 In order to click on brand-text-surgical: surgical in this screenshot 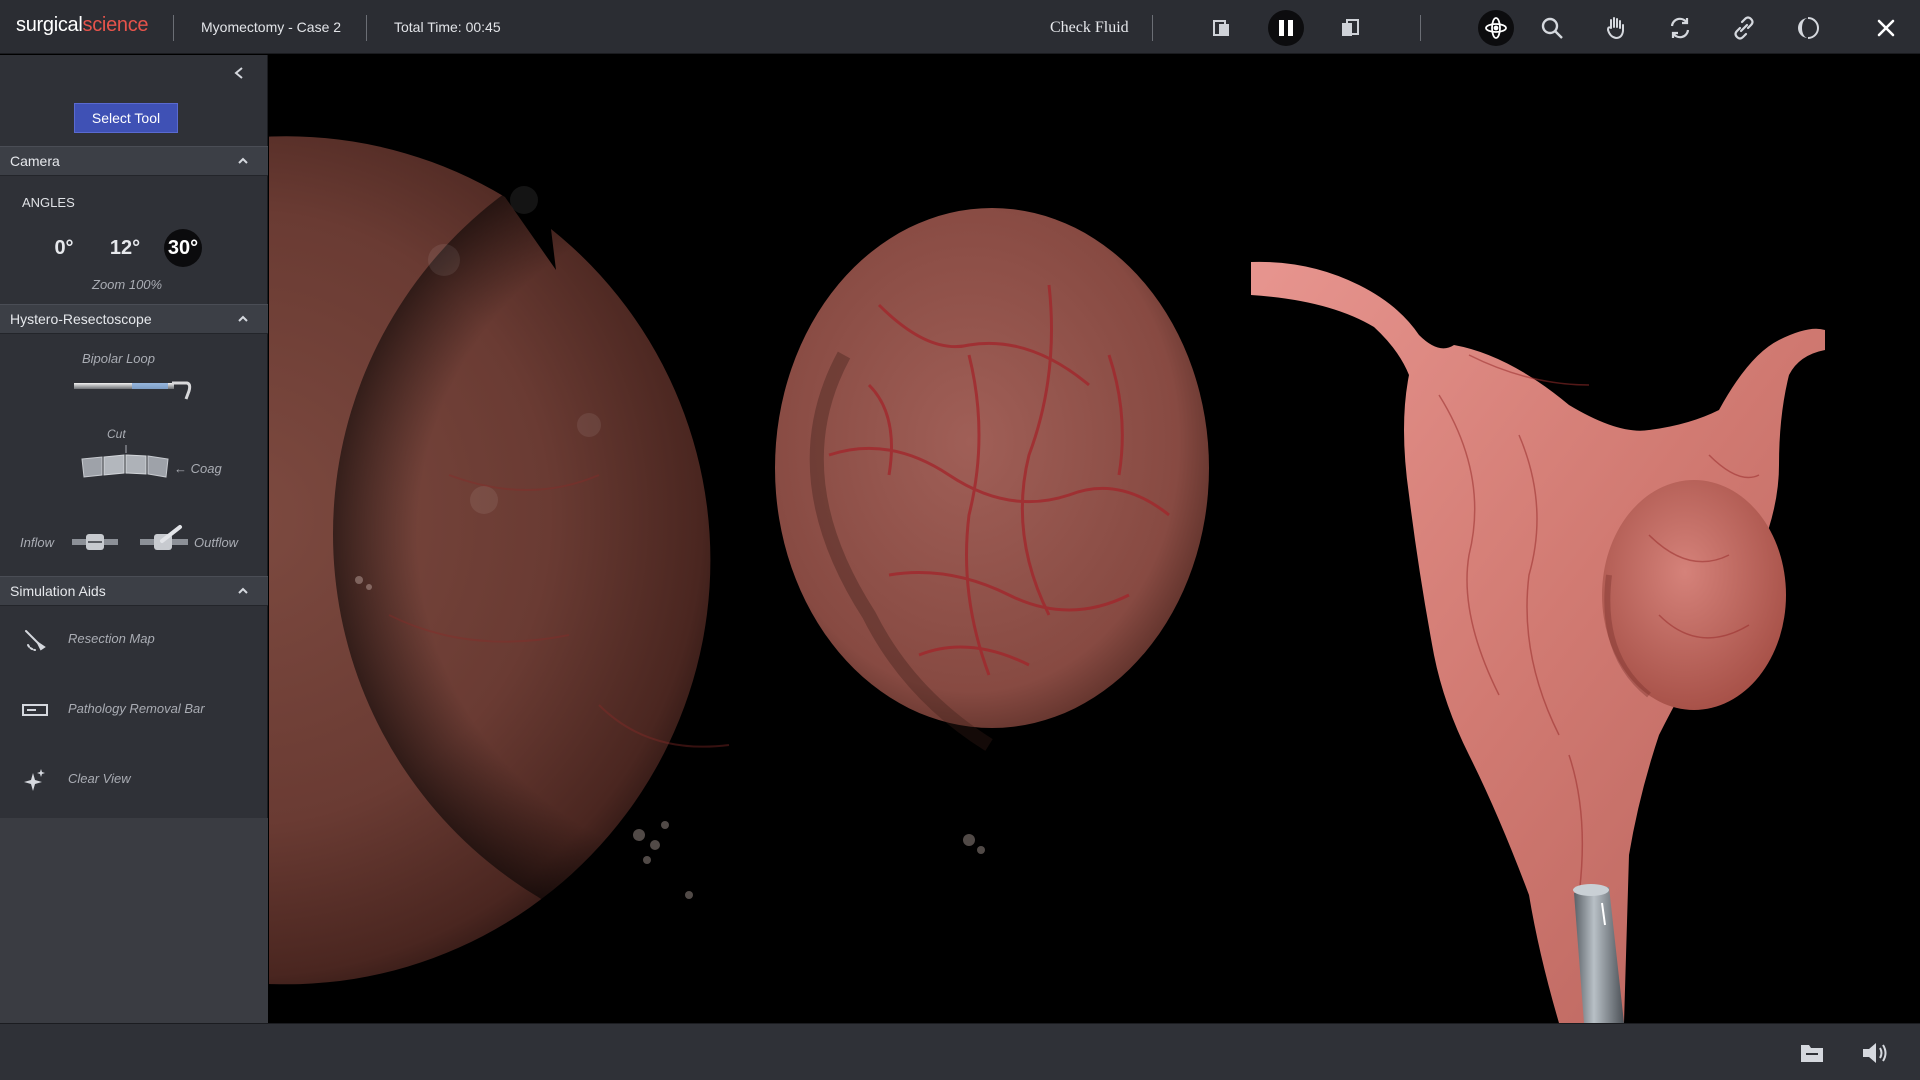, I will do `click(49, 25)`.